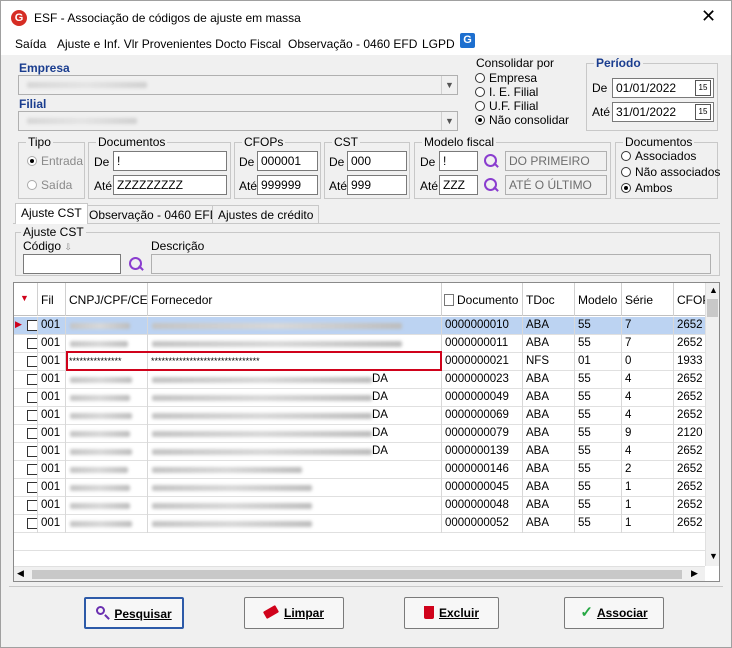  Describe the element at coordinates (648, 344) in the screenshot. I see `cell-serie: 7` at that location.